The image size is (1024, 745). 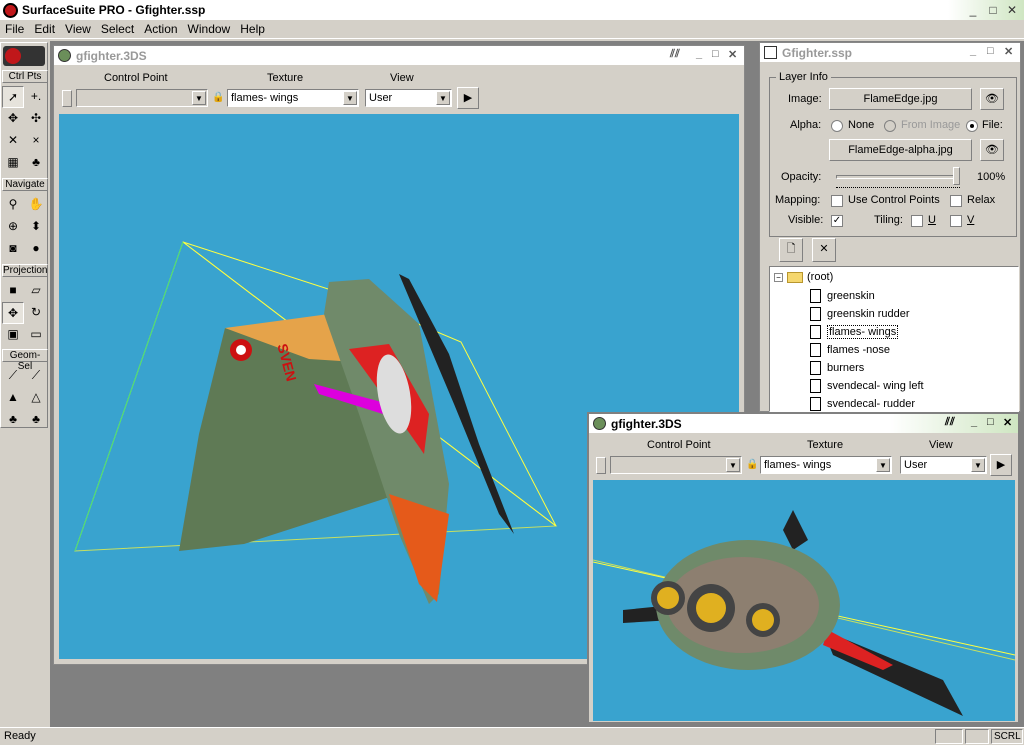 I want to click on alpha-file-button: FlameEdge-alpha.jpg, so click(x=900, y=150).